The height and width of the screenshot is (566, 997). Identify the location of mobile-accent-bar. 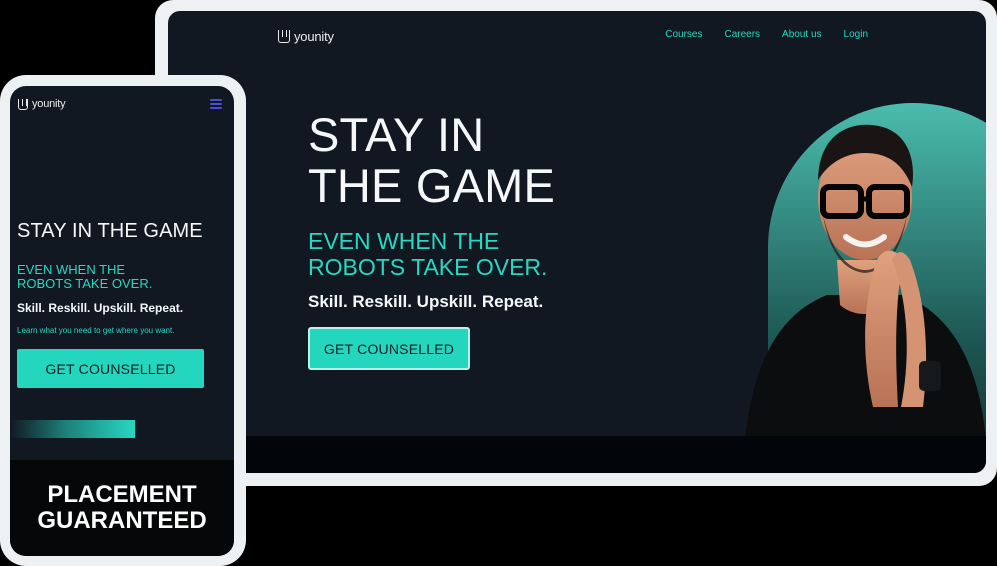
(72, 429).